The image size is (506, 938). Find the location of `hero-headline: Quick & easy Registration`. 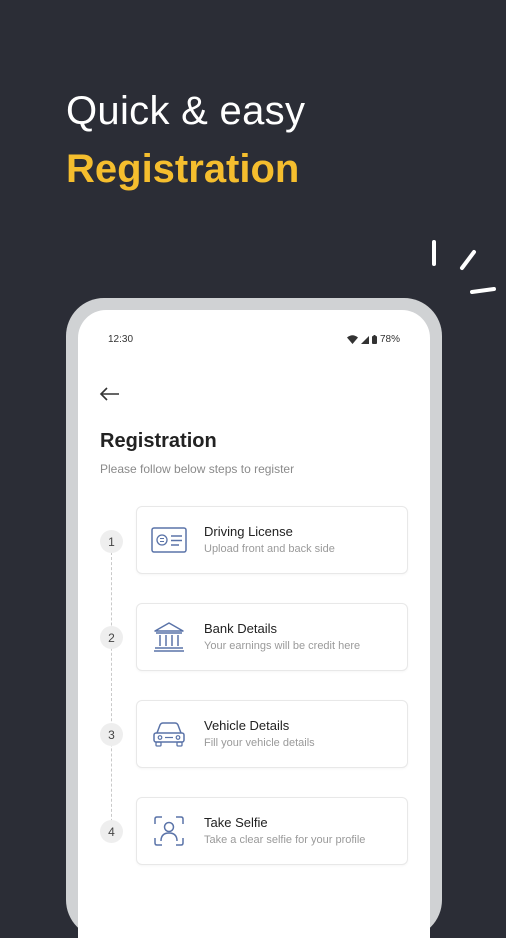

hero-headline: Quick & easy Registration is located at coordinates (185, 140).